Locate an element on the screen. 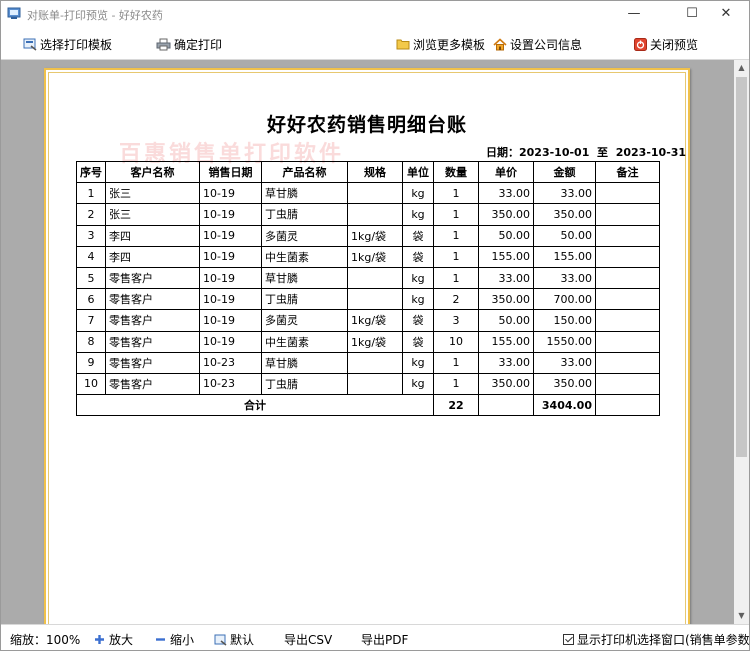 The height and width of the screenshot is (651, 750). column-header: 客户名称 is located at coordinates (152, 172).